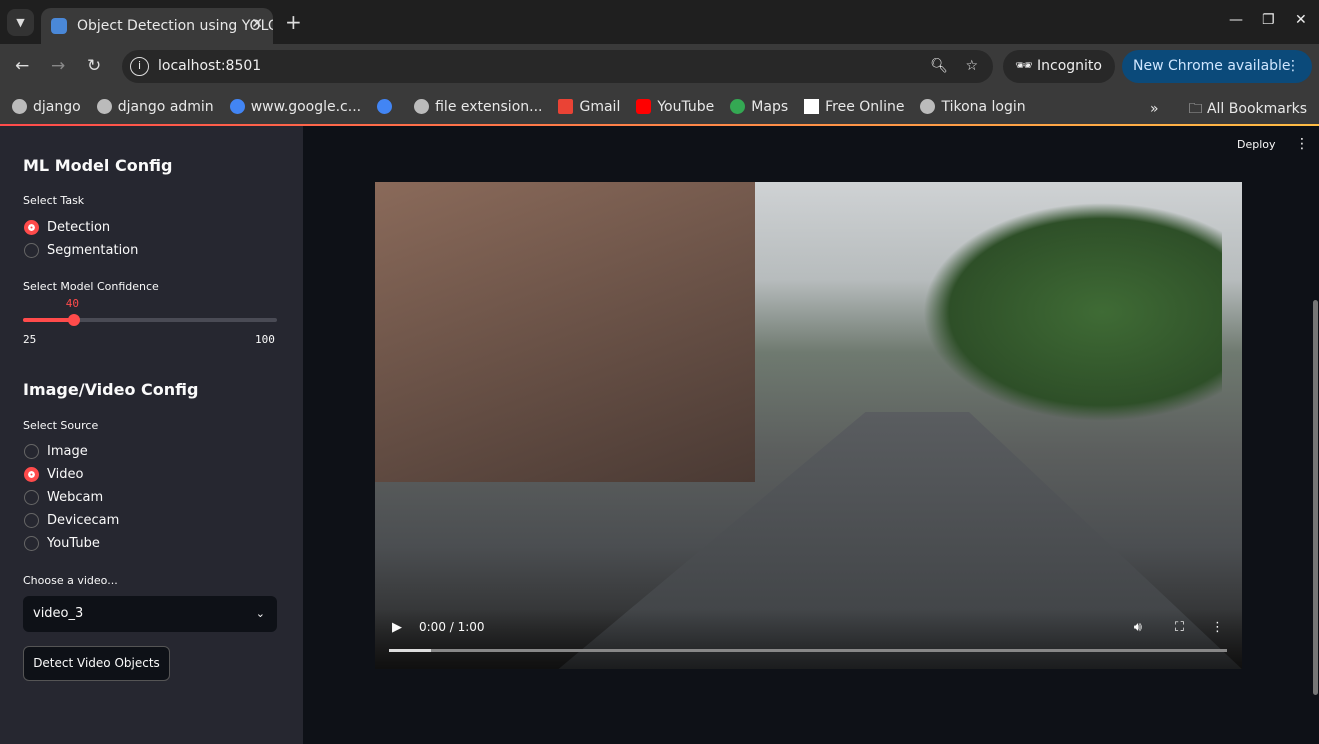 The image size is (1319, 744). What do you see at coordinates (58, 613) in the screenshot?
I see `video-select-value: video_3` at bounding box center [58, 613].